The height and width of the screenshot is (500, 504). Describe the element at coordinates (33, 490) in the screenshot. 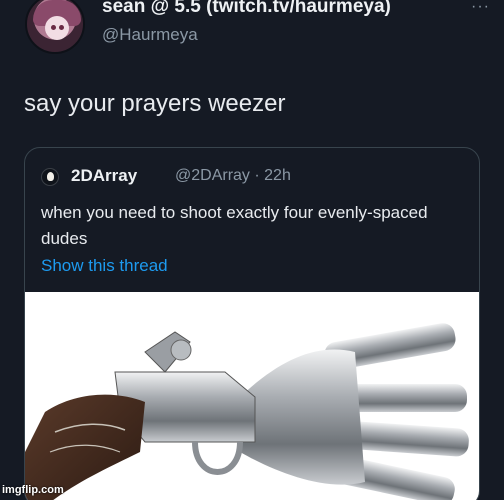

I see `watermark: imgflip.com` at that location.